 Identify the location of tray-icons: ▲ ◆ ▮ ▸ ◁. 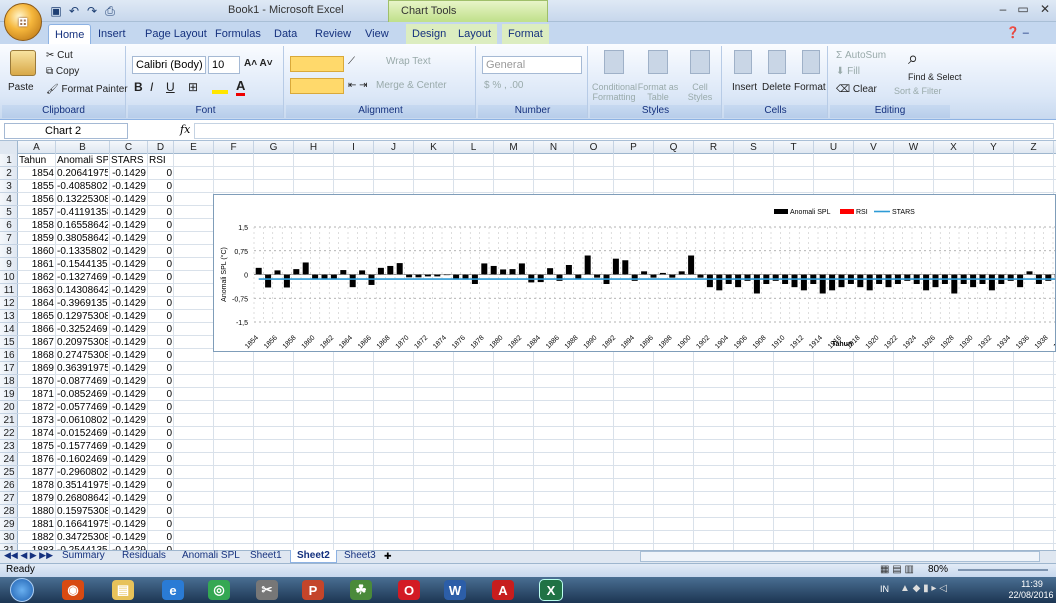
(923, 588).